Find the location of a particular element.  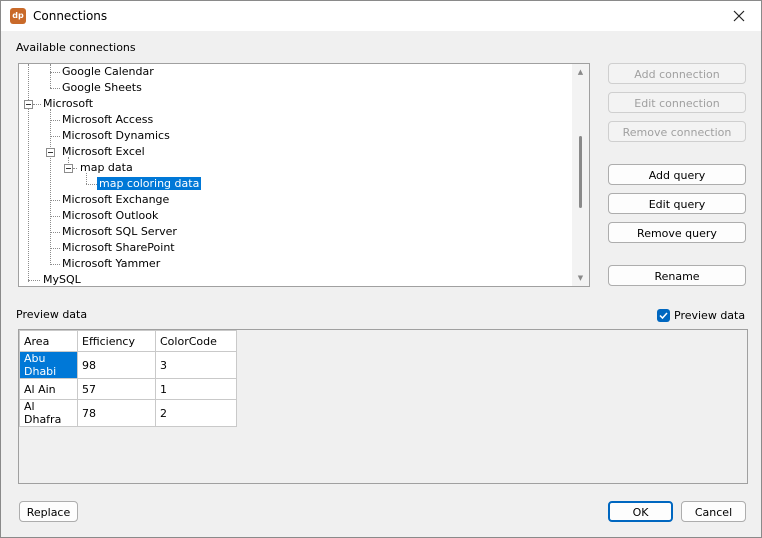

collapse-map-data-icon is located at coordinates (68, 168).